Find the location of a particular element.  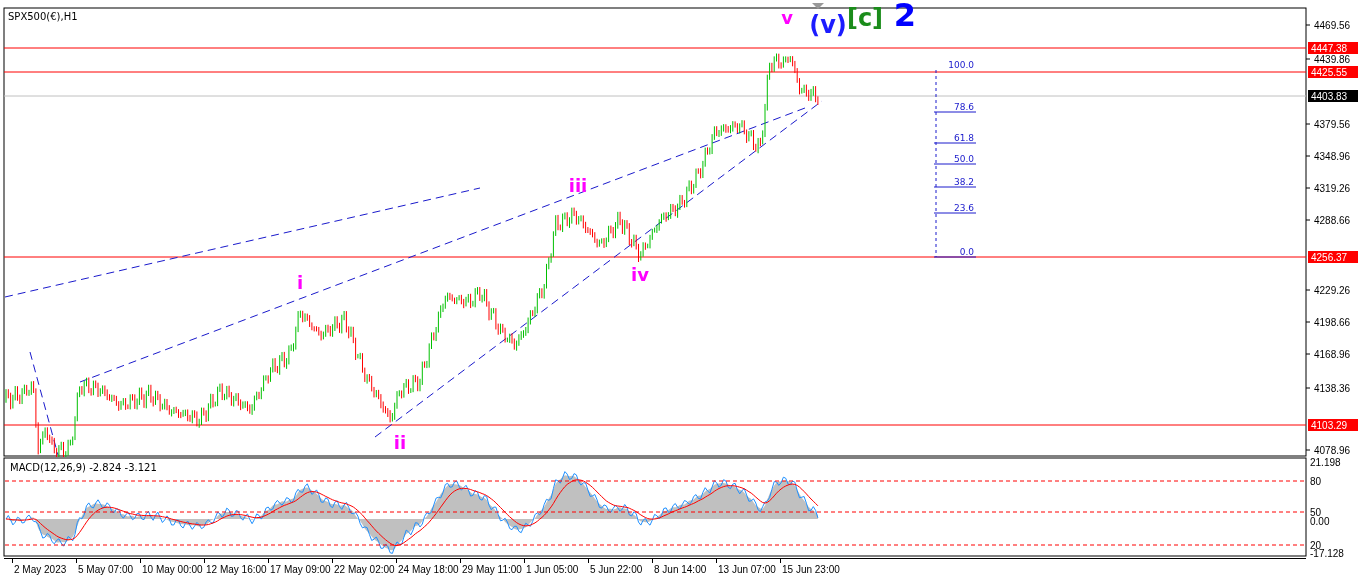

price-tag: 4425.55 is located at coordinates (1333, 72).